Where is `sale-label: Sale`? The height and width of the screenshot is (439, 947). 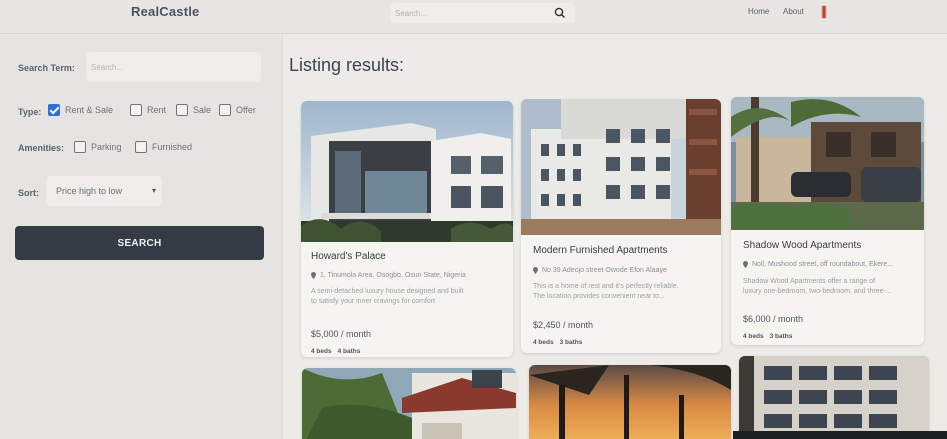
sale-label: Sale is located at coordinates (202, 110).